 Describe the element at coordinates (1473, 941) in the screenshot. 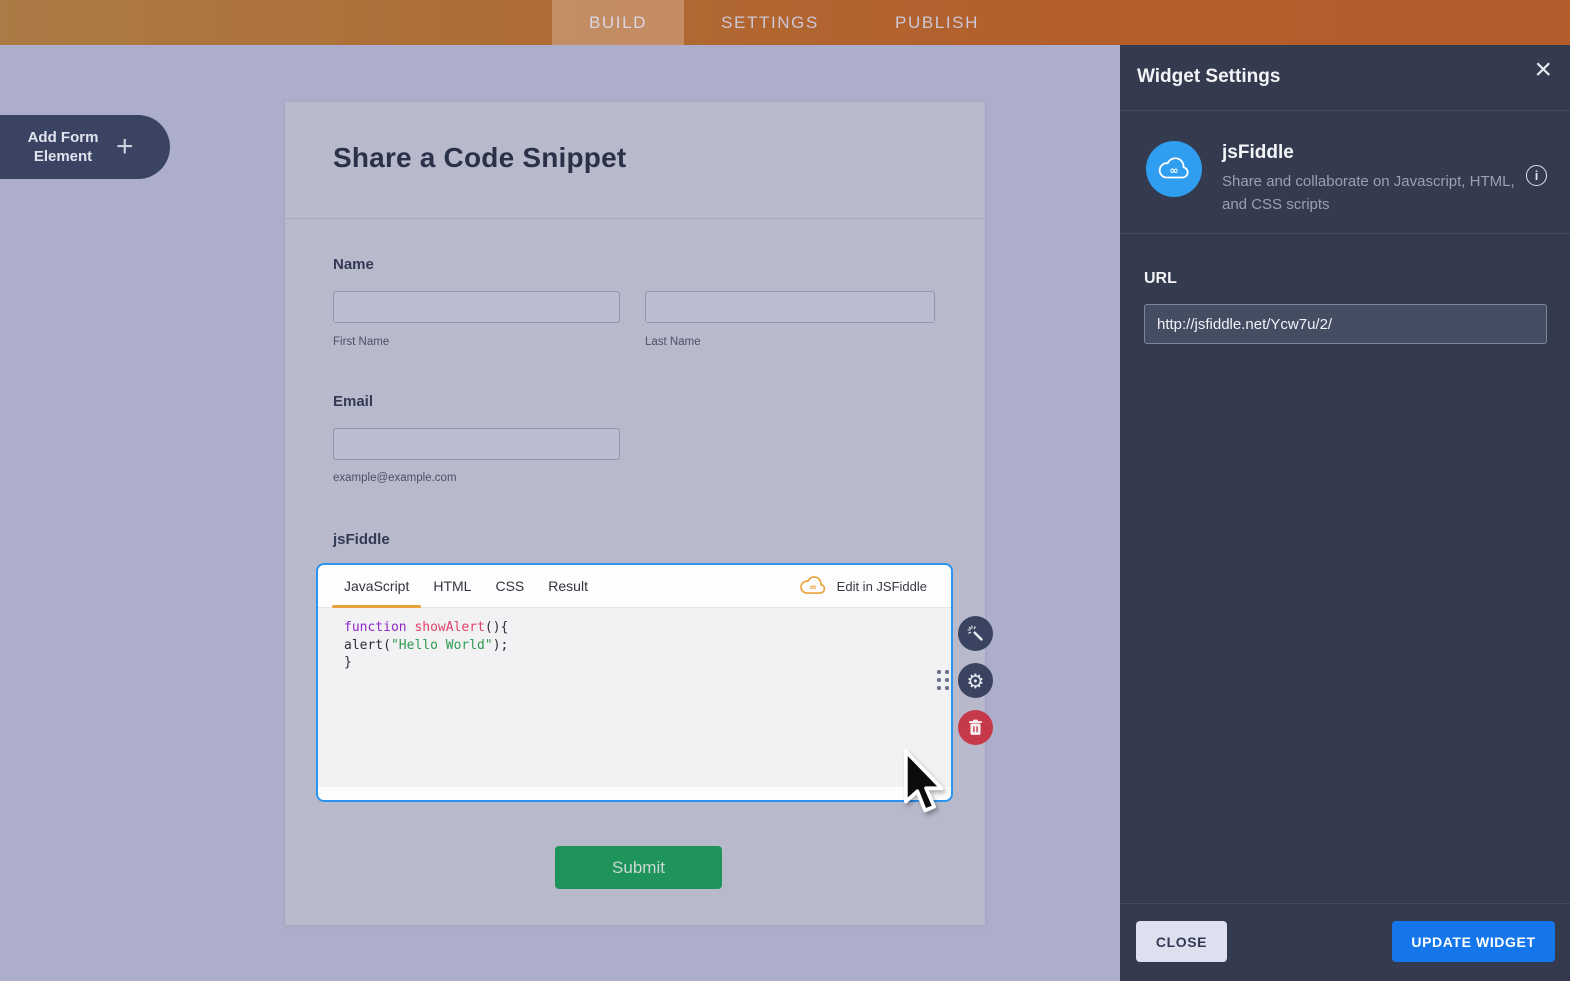

I see `update-widget-button: UPDATE WIDGET` at that location.